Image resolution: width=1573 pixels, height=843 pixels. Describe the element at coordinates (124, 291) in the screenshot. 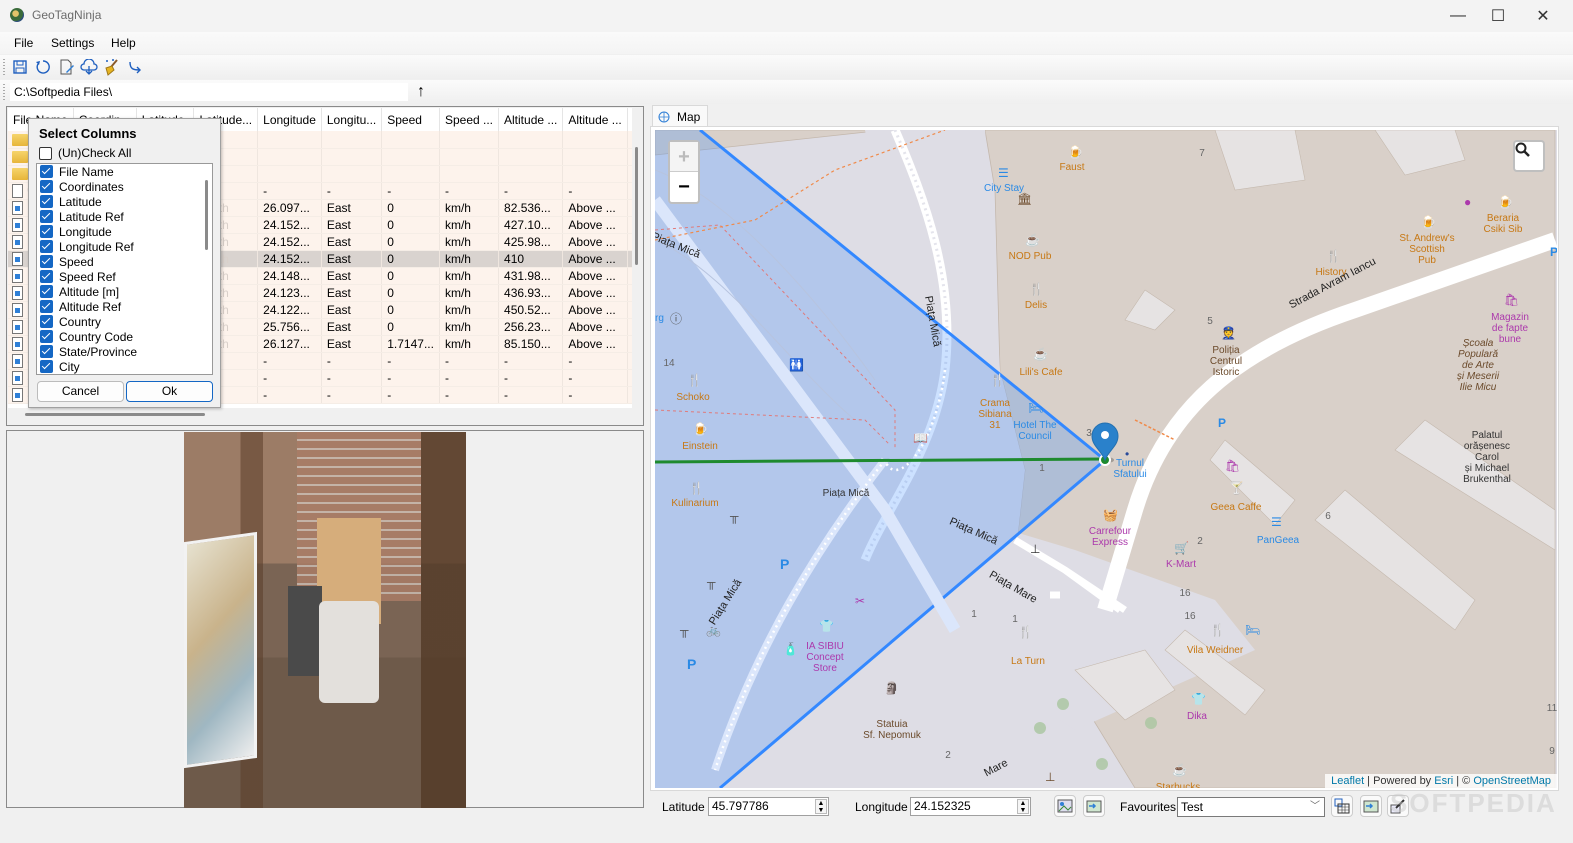

I see `column-checkbox-item: Altitude [m]` at that location.